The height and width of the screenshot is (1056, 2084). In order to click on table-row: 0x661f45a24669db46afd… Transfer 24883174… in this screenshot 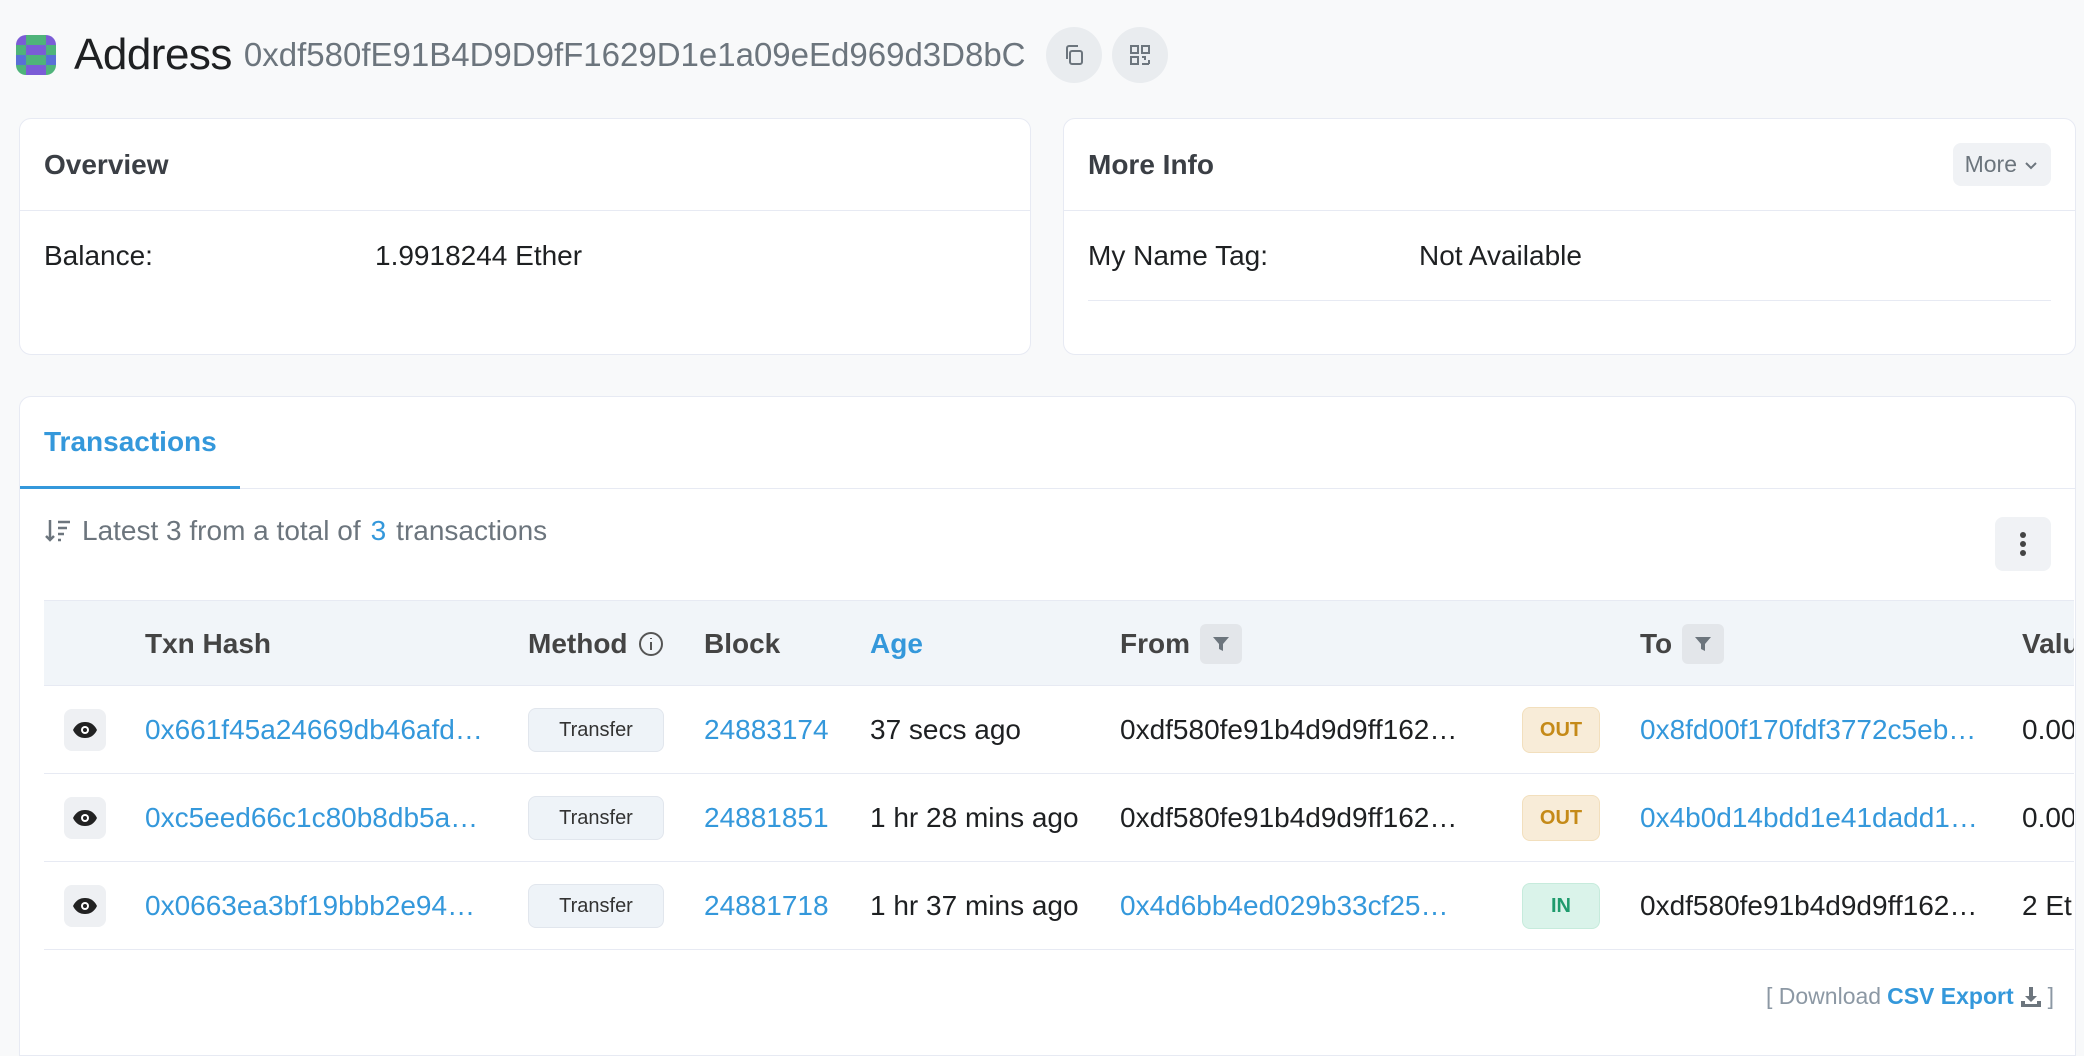, I will do `click(1059, 730)`.